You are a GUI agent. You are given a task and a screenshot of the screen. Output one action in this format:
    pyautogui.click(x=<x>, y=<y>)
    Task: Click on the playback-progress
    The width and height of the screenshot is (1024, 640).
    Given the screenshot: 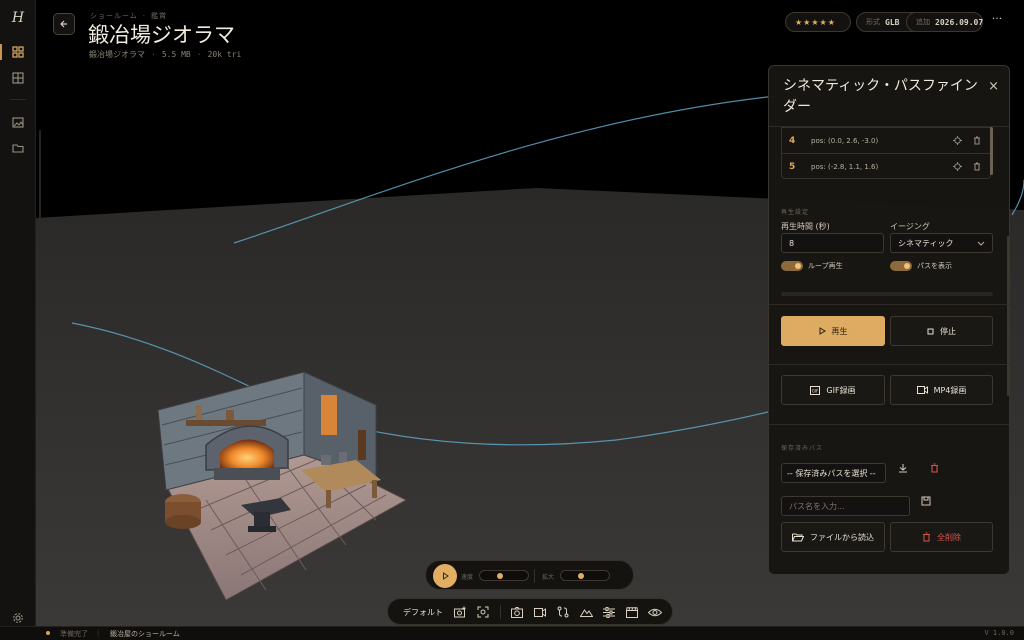 What is the action you would take?
    pyautogui.click(x=887, y=294)
    